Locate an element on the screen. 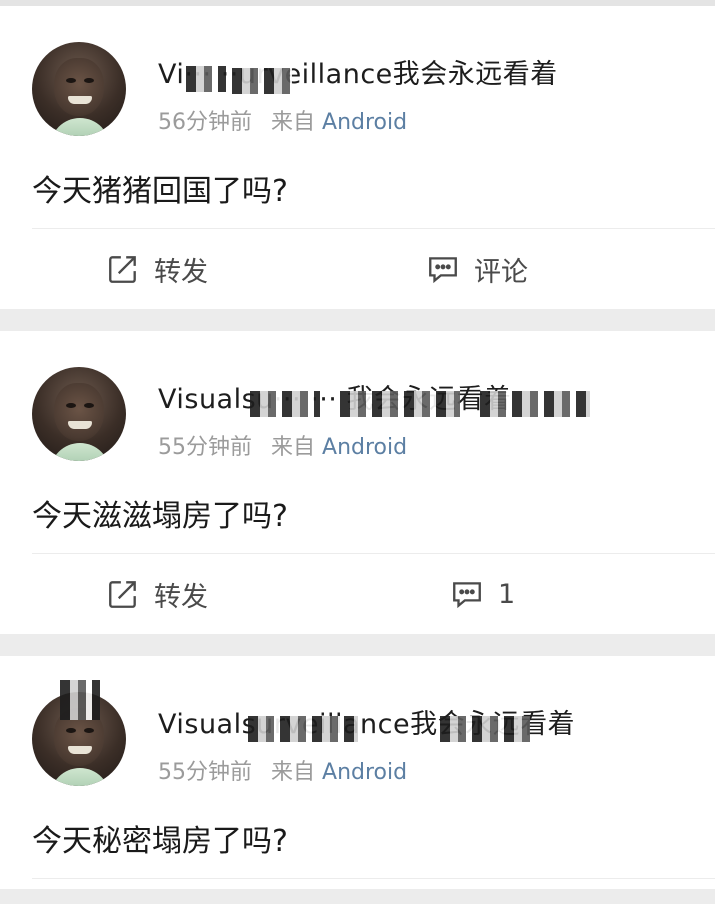  comment-button: 1 is located at coordinates (482, 594).